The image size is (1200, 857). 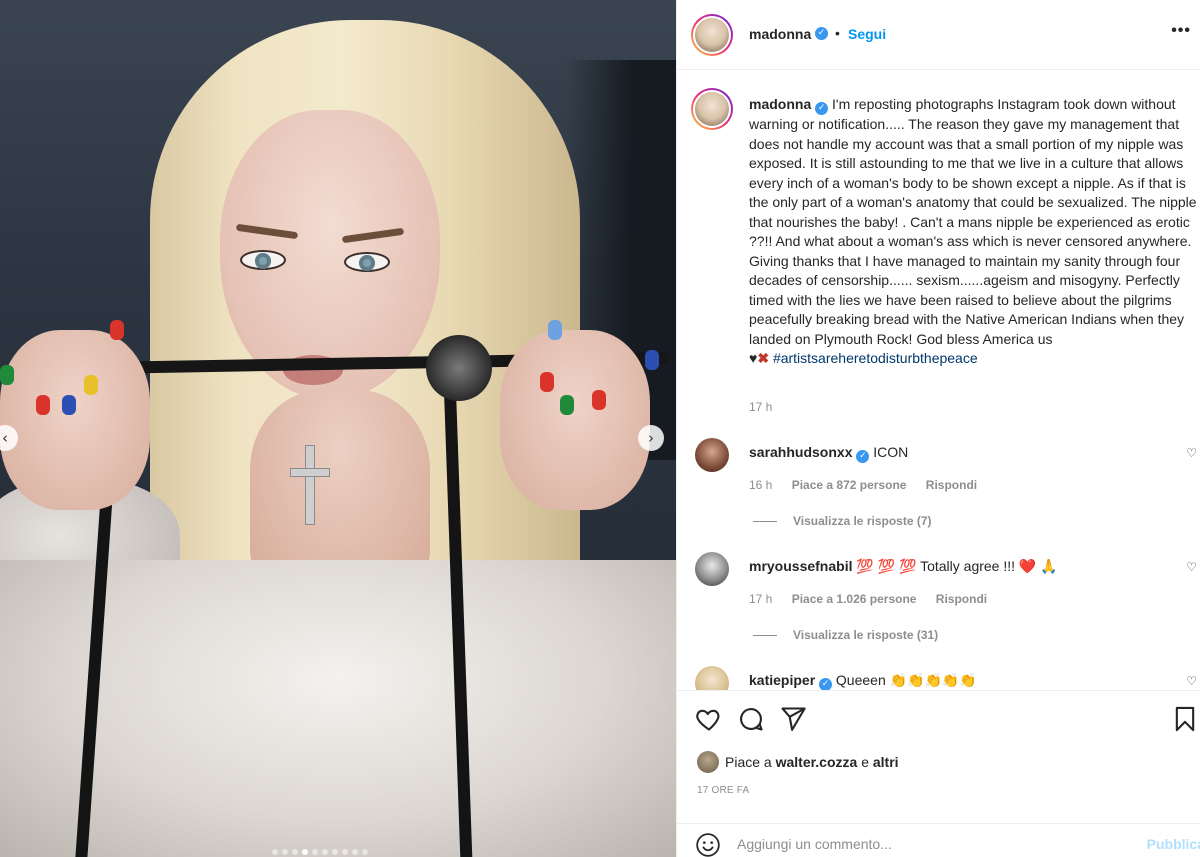 What do you see at coordinates (310, 485) in the screenshot?
I see `photo-cross-vertical` at bounding box center [310, 485].